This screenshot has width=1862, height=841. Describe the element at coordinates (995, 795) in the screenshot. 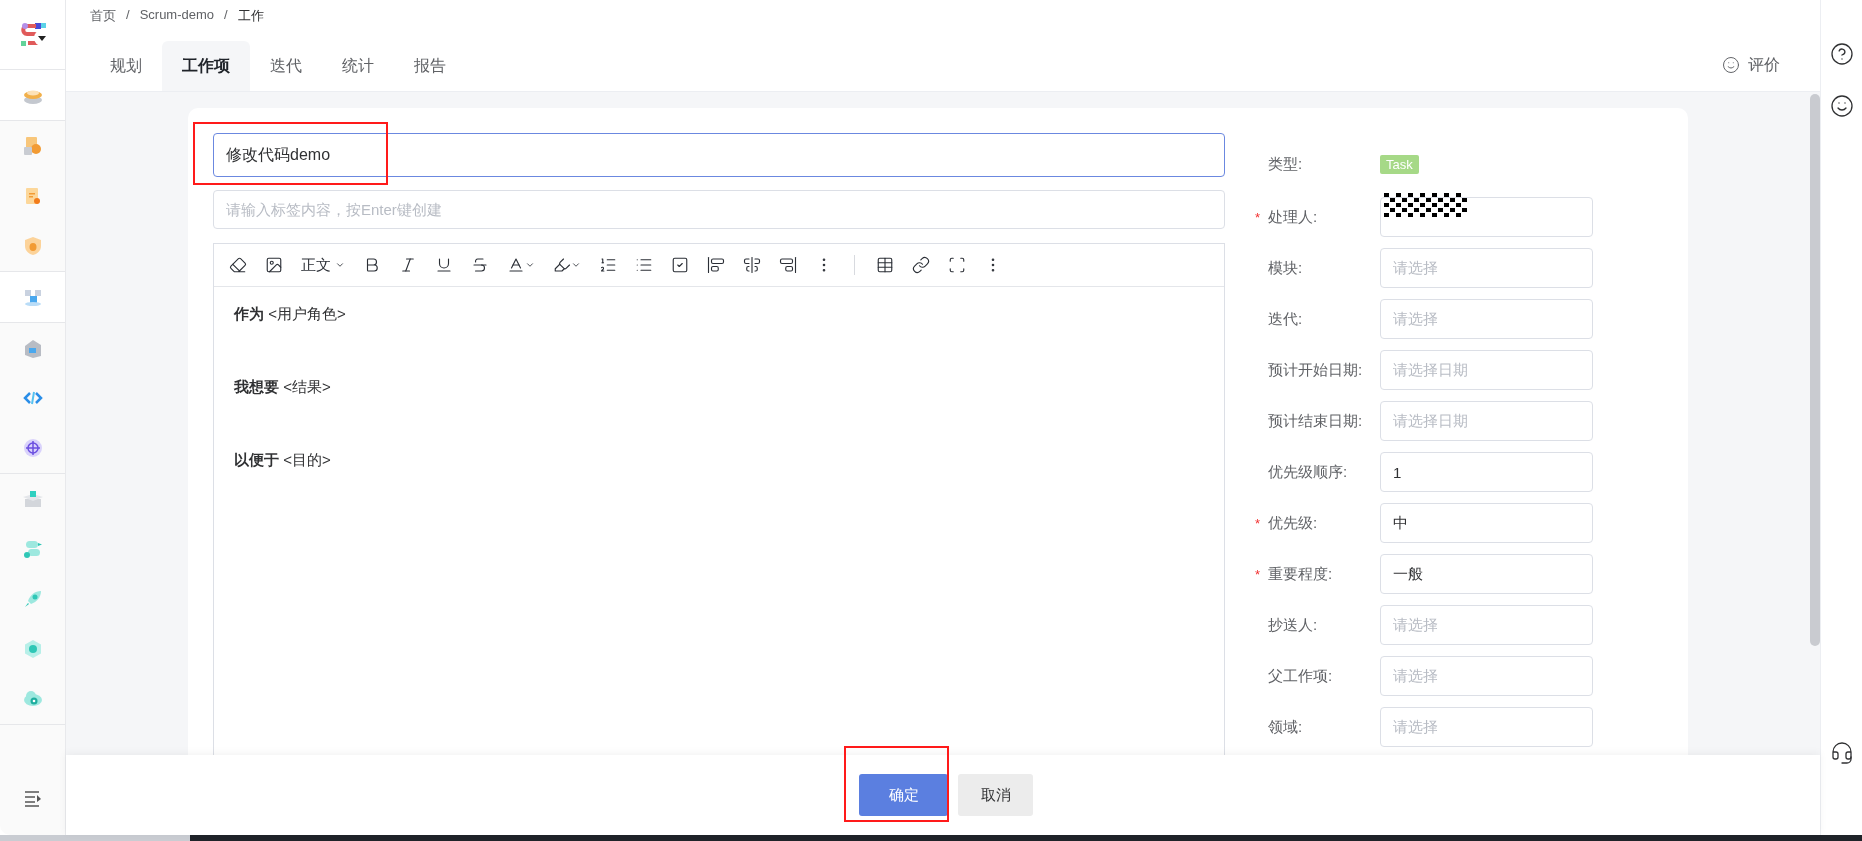

I see `cancel-button: 取消` at that location.